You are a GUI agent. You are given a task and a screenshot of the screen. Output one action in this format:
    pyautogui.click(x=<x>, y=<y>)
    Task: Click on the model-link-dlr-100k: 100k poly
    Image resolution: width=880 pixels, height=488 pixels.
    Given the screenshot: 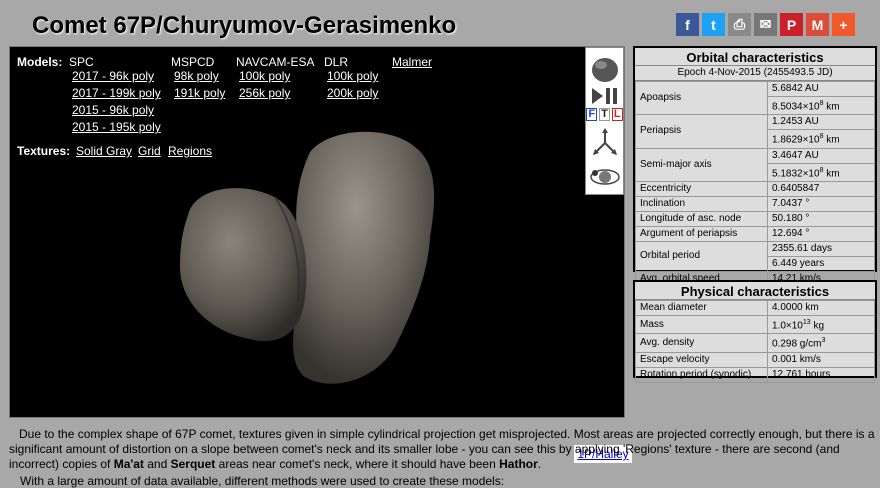 What is the action you would take?
    pyautogui.click(x=352, y=76)
    